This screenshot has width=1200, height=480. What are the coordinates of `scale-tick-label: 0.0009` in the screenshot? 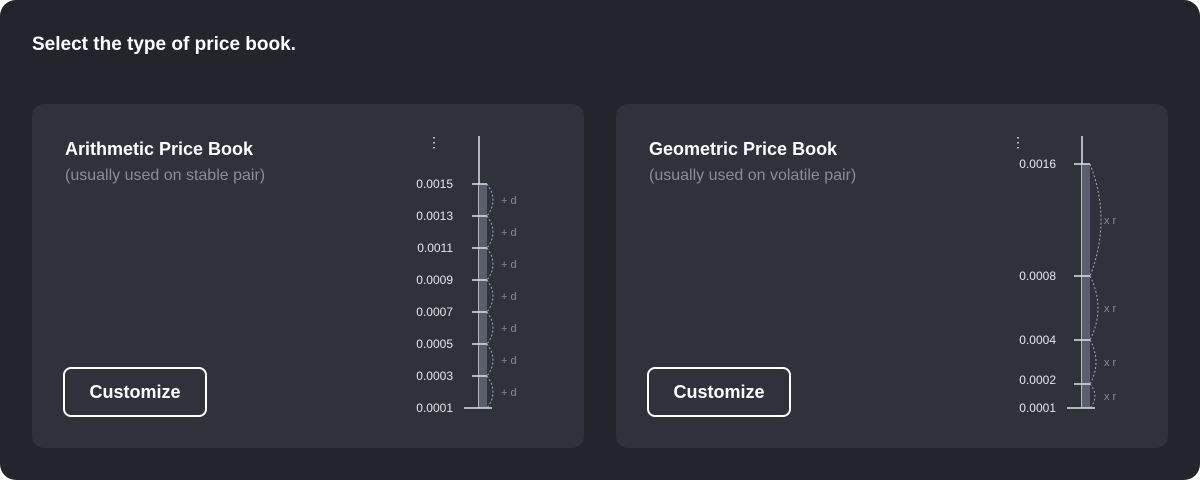 It's located at (434, 280).